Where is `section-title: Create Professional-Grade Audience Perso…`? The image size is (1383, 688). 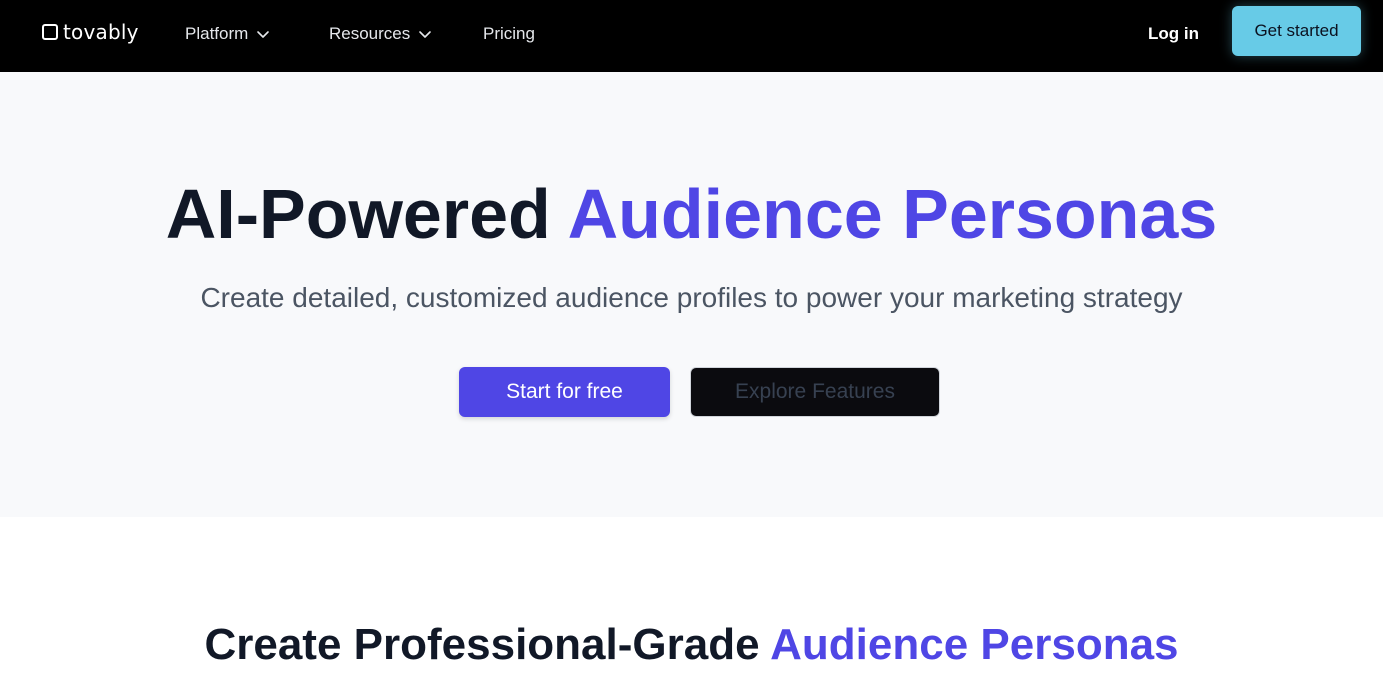 section-title: Create Professional-Grade Audience Perso… is located at coordinates (691, 645).